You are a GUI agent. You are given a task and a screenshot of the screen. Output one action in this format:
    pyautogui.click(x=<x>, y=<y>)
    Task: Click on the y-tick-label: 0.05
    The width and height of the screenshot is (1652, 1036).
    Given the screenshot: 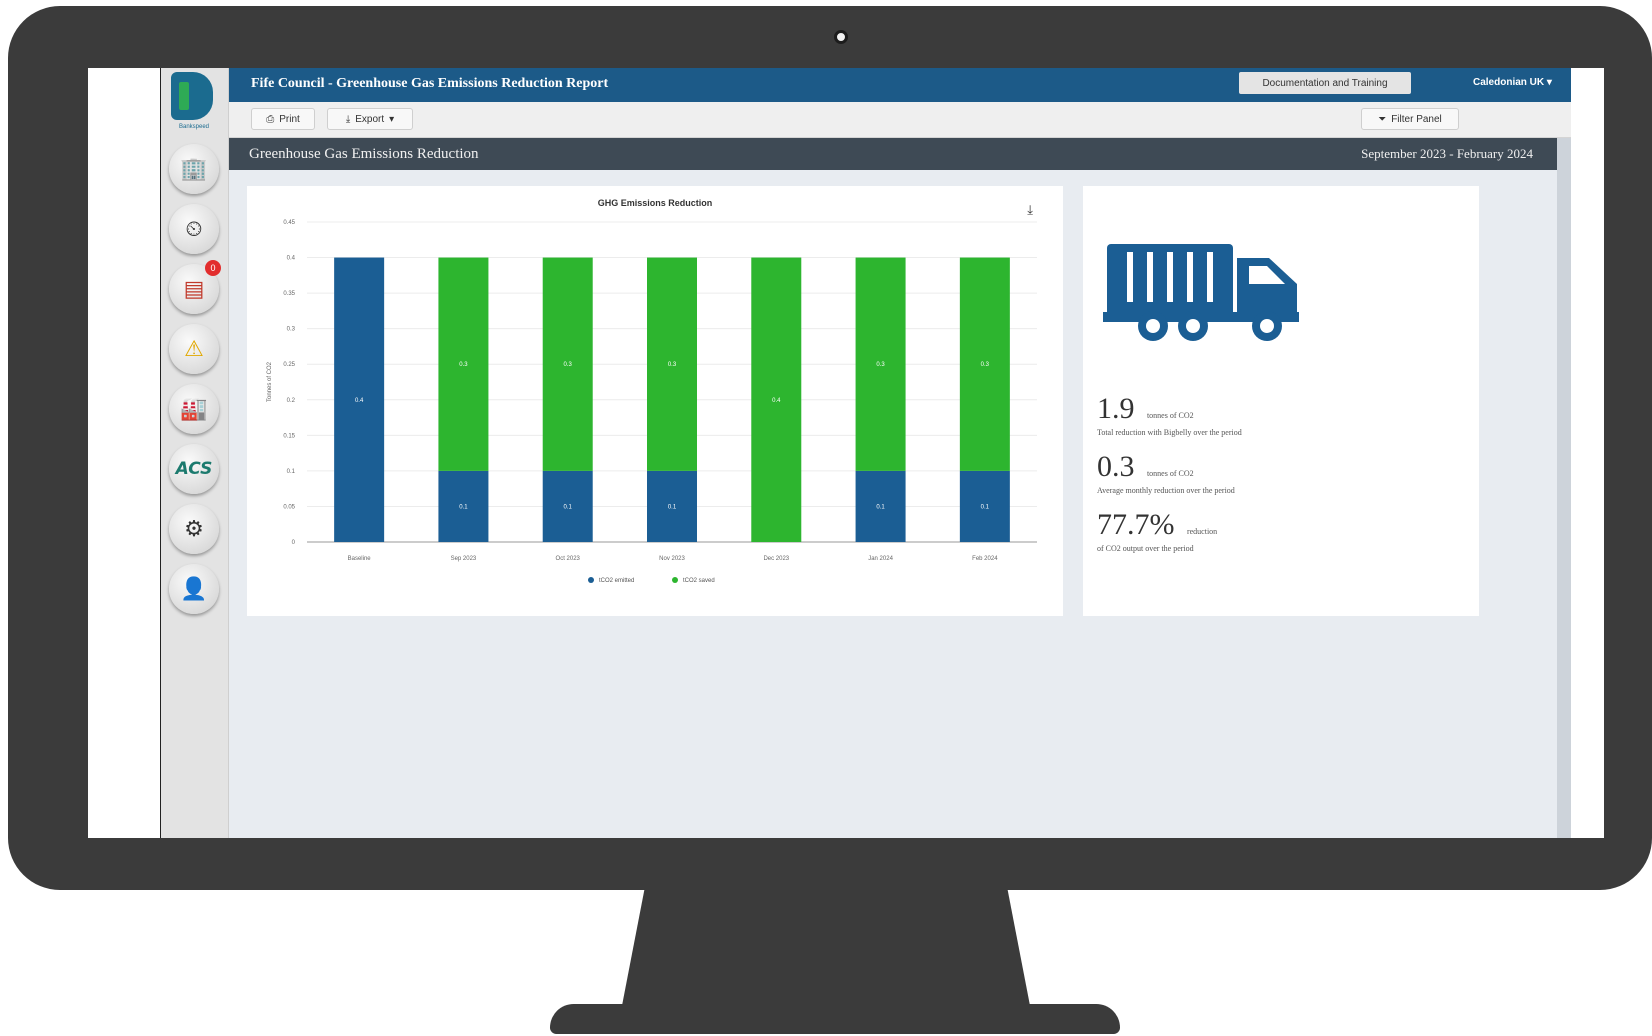 What is the action you would take?
    pyautogui.click(x=289, y=507)
    